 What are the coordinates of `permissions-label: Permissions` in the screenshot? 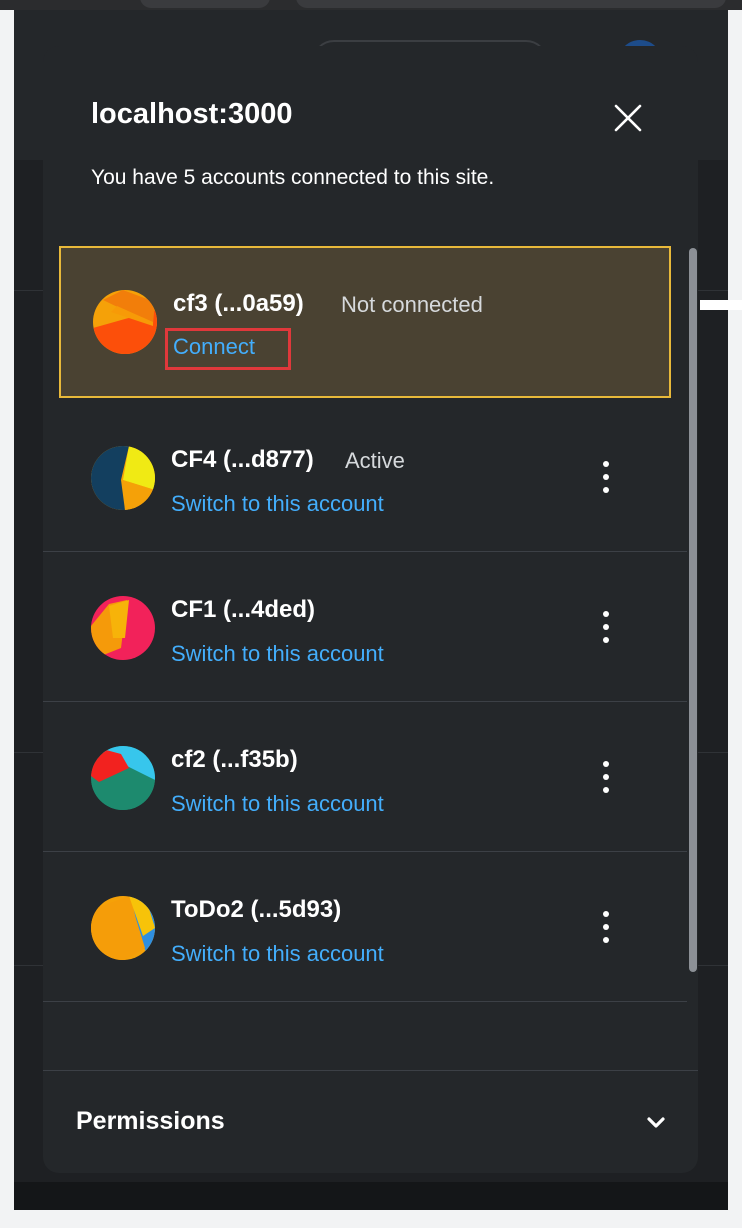 It's located at (150, 1121).